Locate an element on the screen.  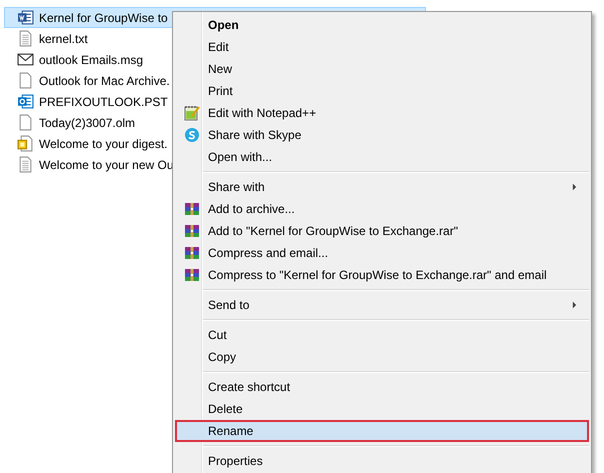
file-name: kernel.txt is located at coordinates (63, 39).